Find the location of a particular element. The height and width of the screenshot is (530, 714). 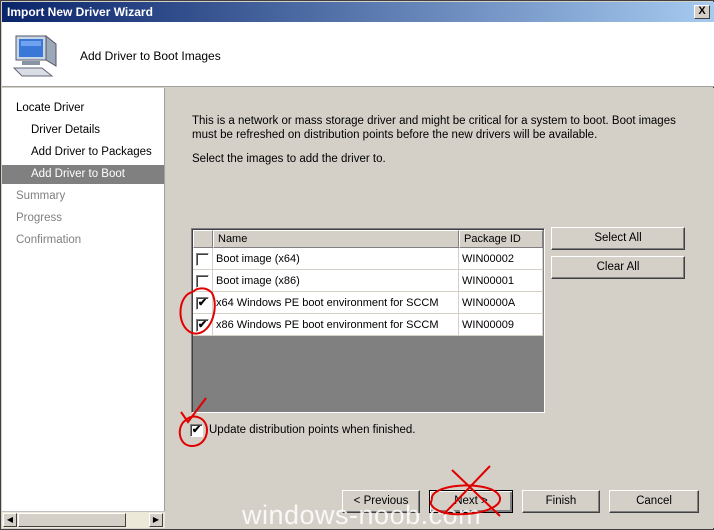

row-name: Boot image (x64) is located at coordinates (336, 259).